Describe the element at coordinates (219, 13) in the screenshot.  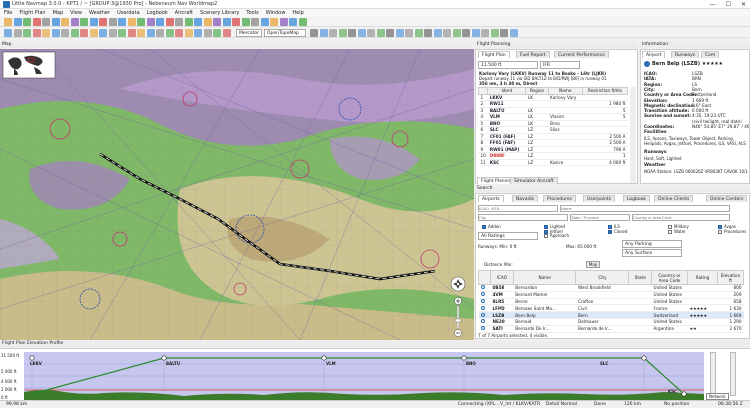
I see `menu-scenery-library: Scenery Library` at that location.